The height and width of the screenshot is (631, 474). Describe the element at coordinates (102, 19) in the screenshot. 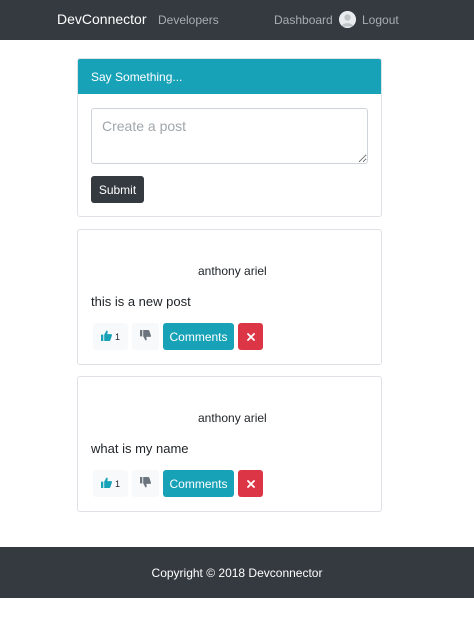

I see `brand-link: DevConnector` at that location.